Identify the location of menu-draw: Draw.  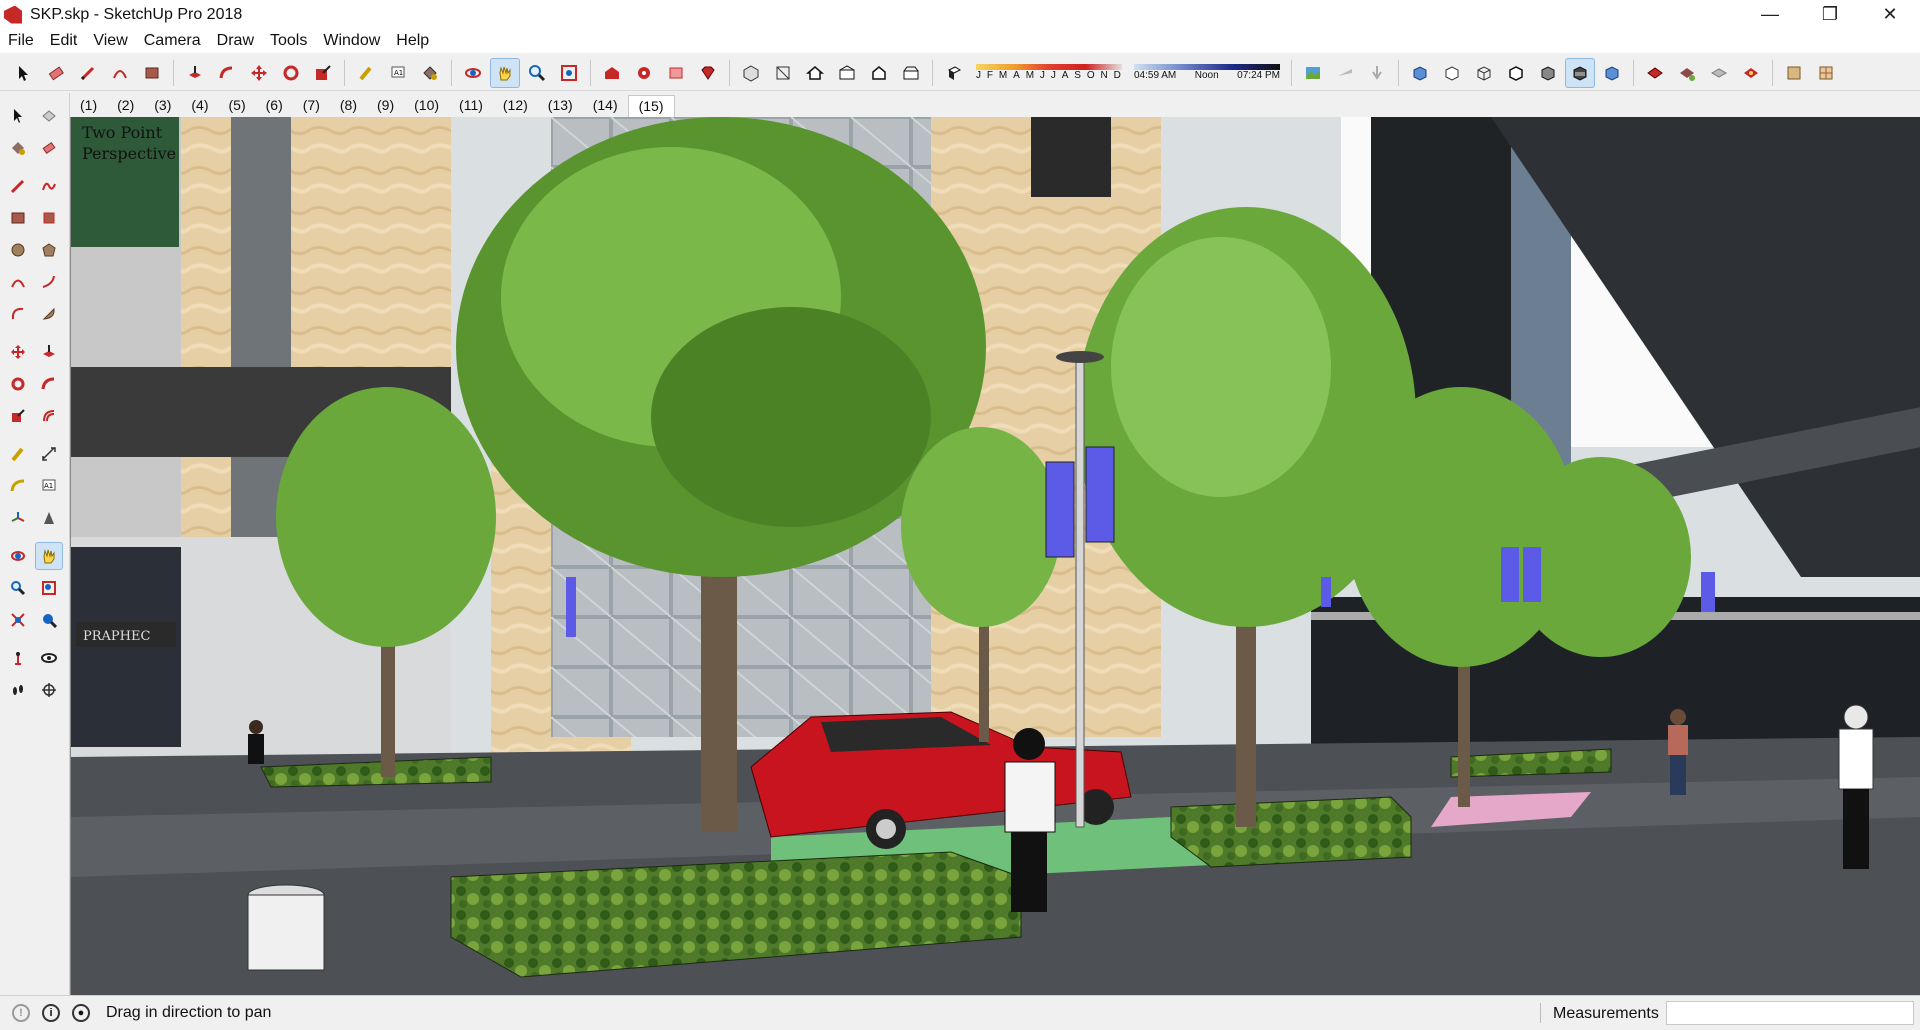
(235, 41).